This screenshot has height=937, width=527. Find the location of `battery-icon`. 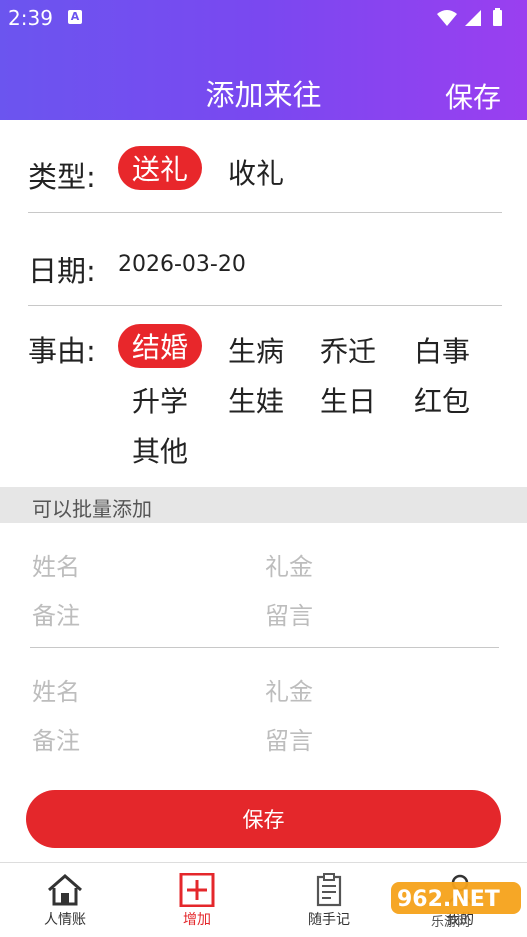

battery-icon is located at coordinates (497, 18).